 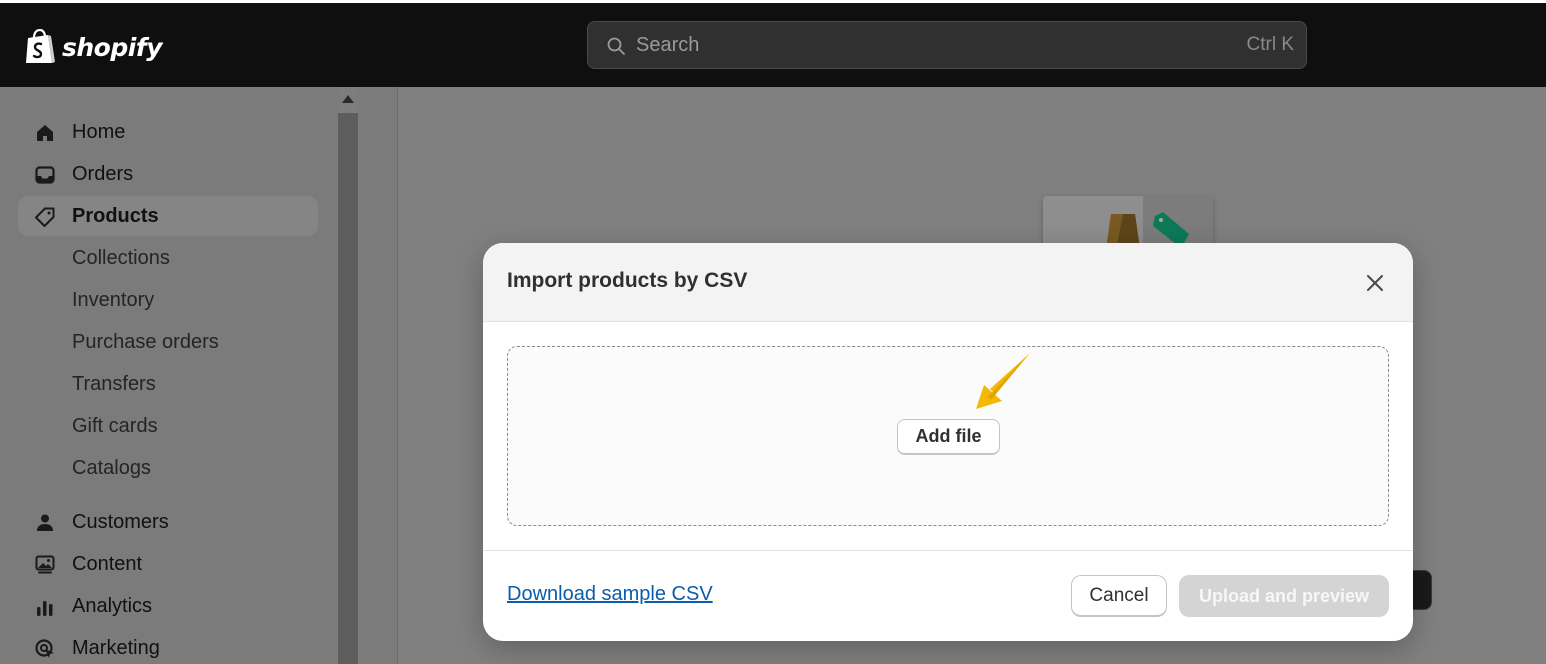 What do you see at coordinates (1284, 596) in the screenshot?
I see `upload-and-preview-button: Upload and preview` at bounding box center [1284, 596].